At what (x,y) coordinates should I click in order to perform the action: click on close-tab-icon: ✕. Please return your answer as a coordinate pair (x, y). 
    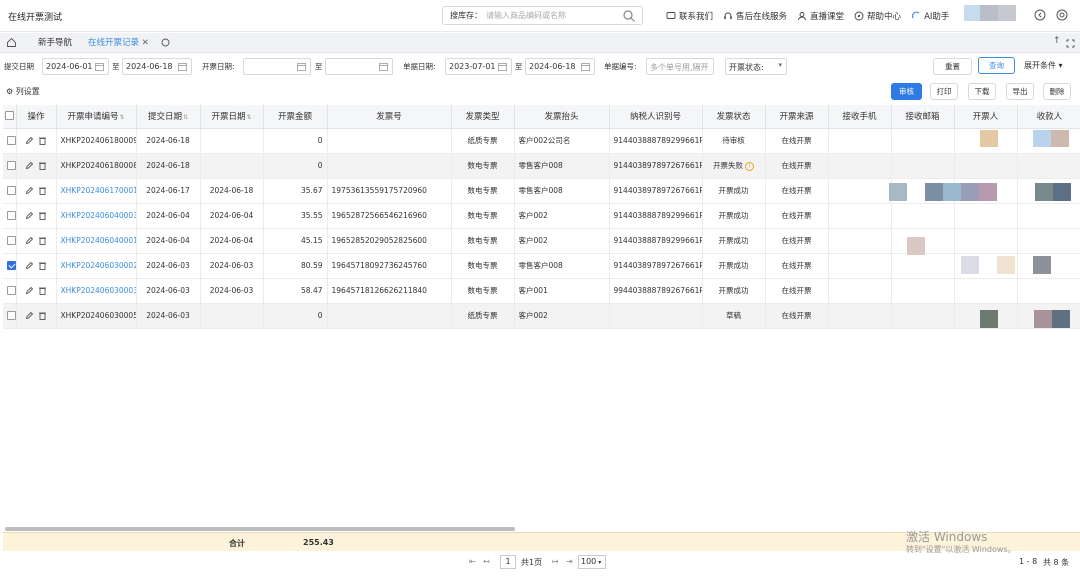
    Looking at the image, I should click on (145, 43).